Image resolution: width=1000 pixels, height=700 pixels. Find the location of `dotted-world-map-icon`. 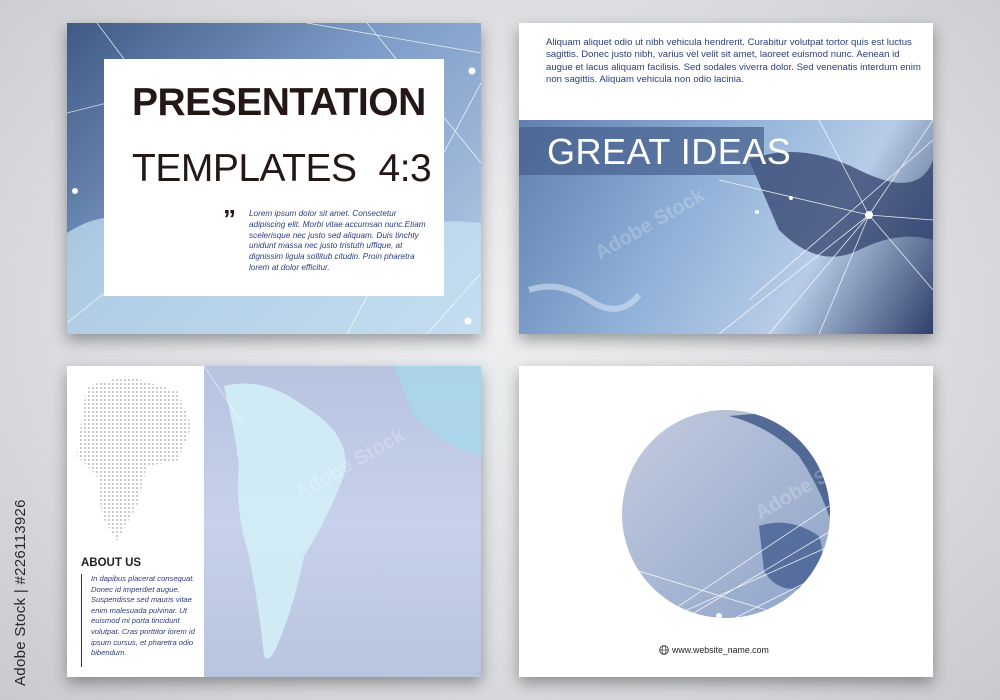

dotted-world-map-icon is located at coordinates (134, 458).